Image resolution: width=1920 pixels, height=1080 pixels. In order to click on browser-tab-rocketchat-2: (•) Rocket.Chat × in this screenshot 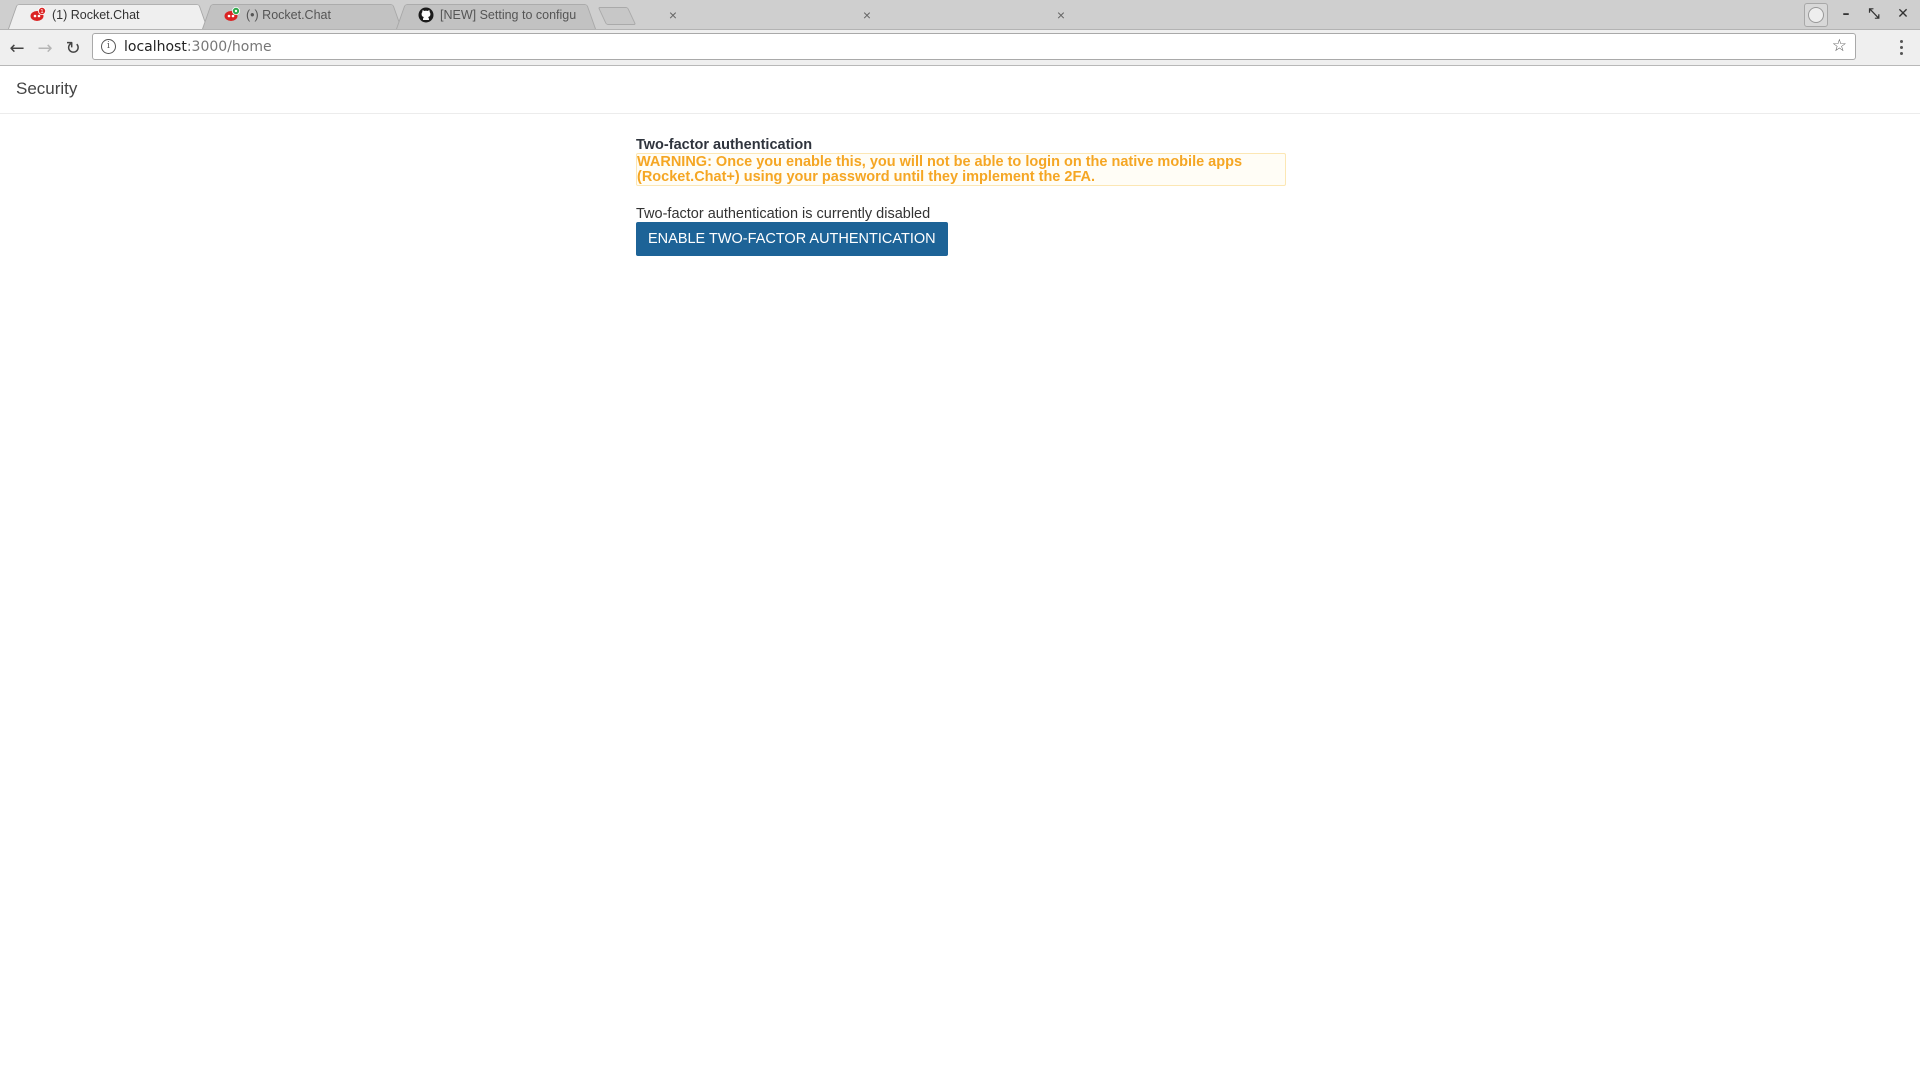, I will do `click(536, 15)`.